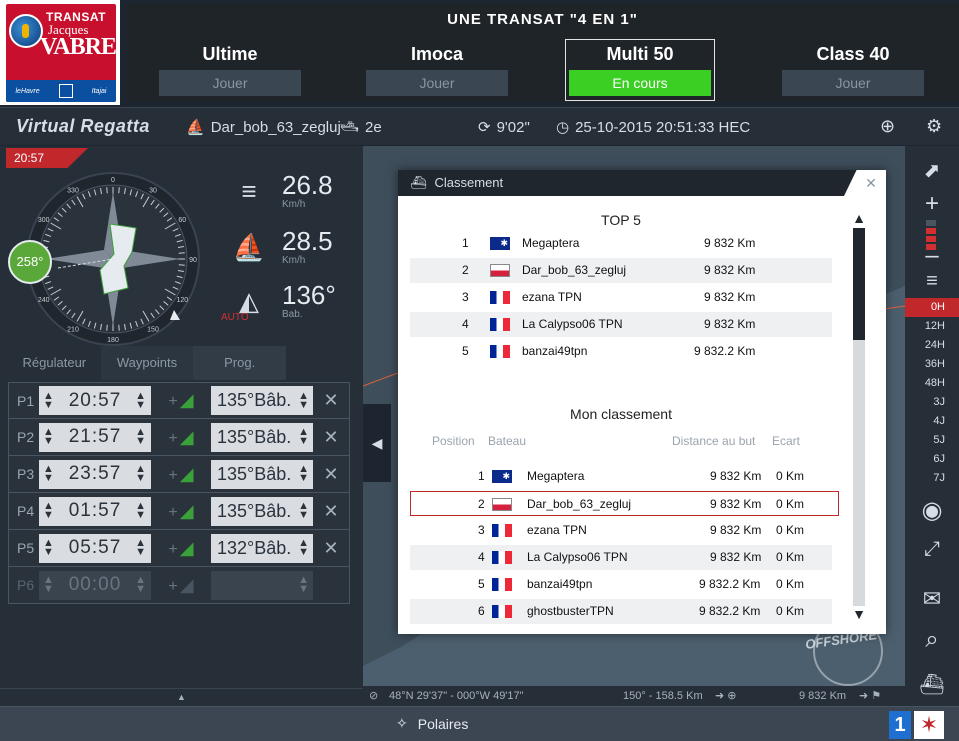 This screenshot has height=741, width=959. What do you see at coordinates (262, 585) in the screenshot?
I see `waypoint-heading-stepper: ▲ ▼` at bounding box center [262, 585].